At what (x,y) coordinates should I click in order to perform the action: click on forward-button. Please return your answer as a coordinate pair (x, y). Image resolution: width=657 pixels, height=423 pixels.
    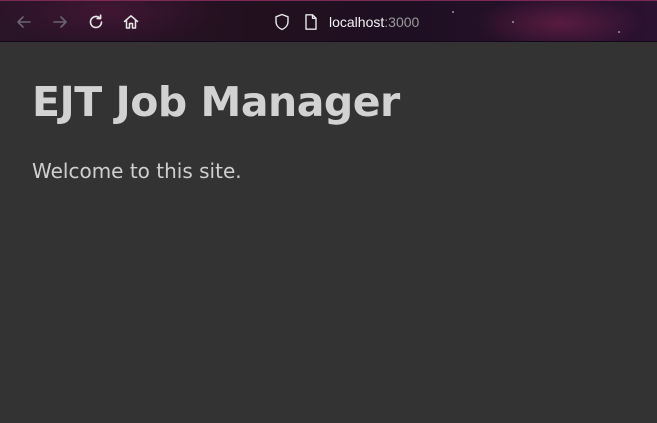
    Looking at the image, I should click on (60, 22).